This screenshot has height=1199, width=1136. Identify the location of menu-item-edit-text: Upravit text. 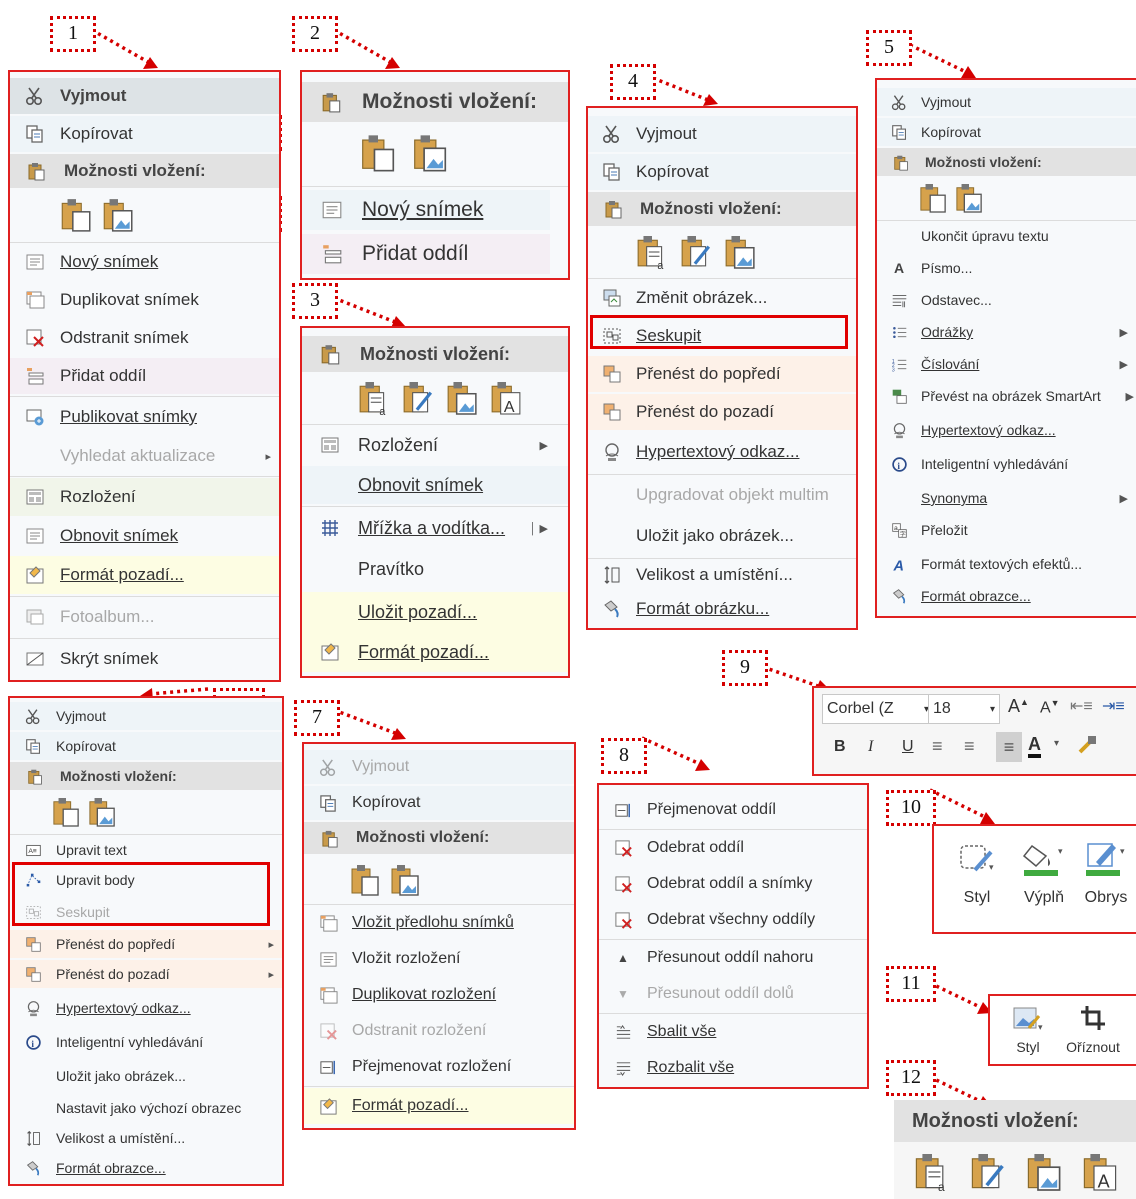
(146, 850).